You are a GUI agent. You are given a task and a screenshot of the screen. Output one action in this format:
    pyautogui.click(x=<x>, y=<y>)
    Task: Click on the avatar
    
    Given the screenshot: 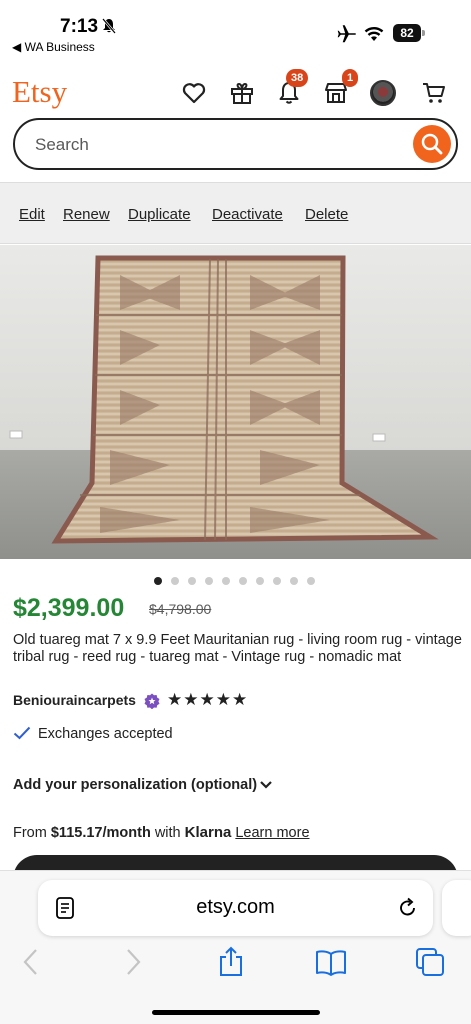 What is the action you would take?
    pyautogui.click(x=383, y=93)
    